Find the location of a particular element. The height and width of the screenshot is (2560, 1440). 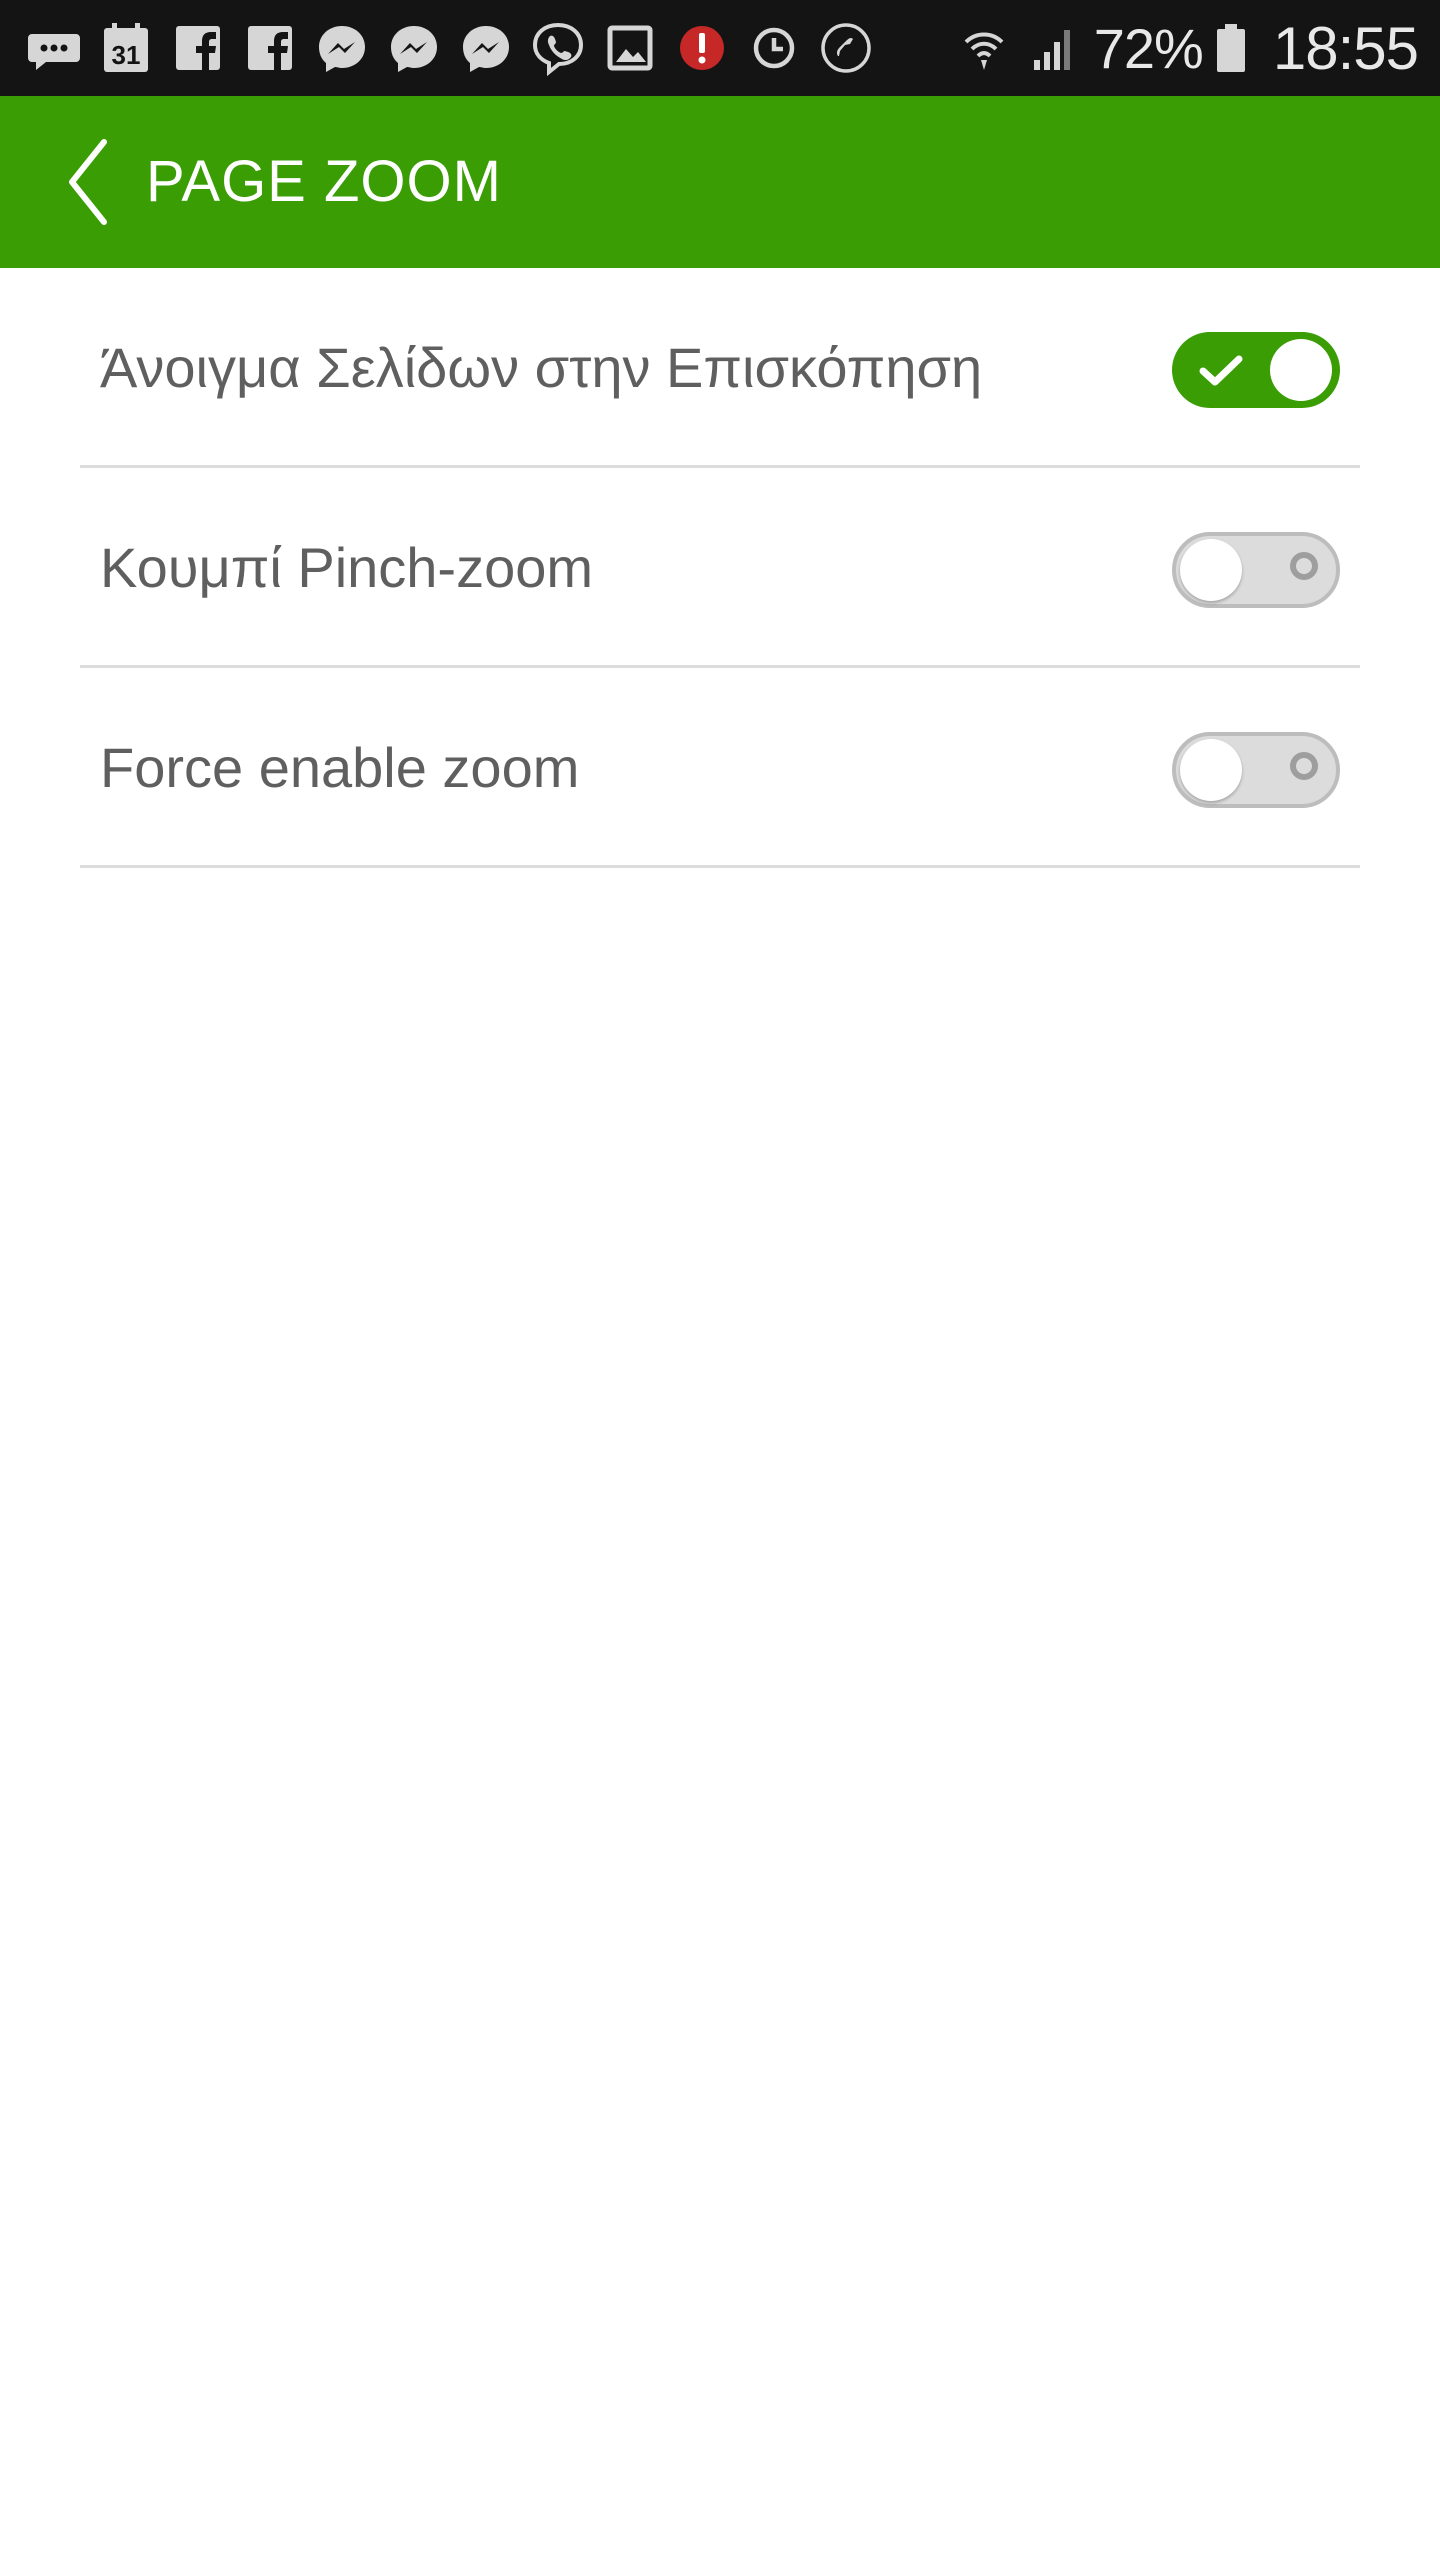

calendar-icon: 31 is located at coordinates (126, 48).